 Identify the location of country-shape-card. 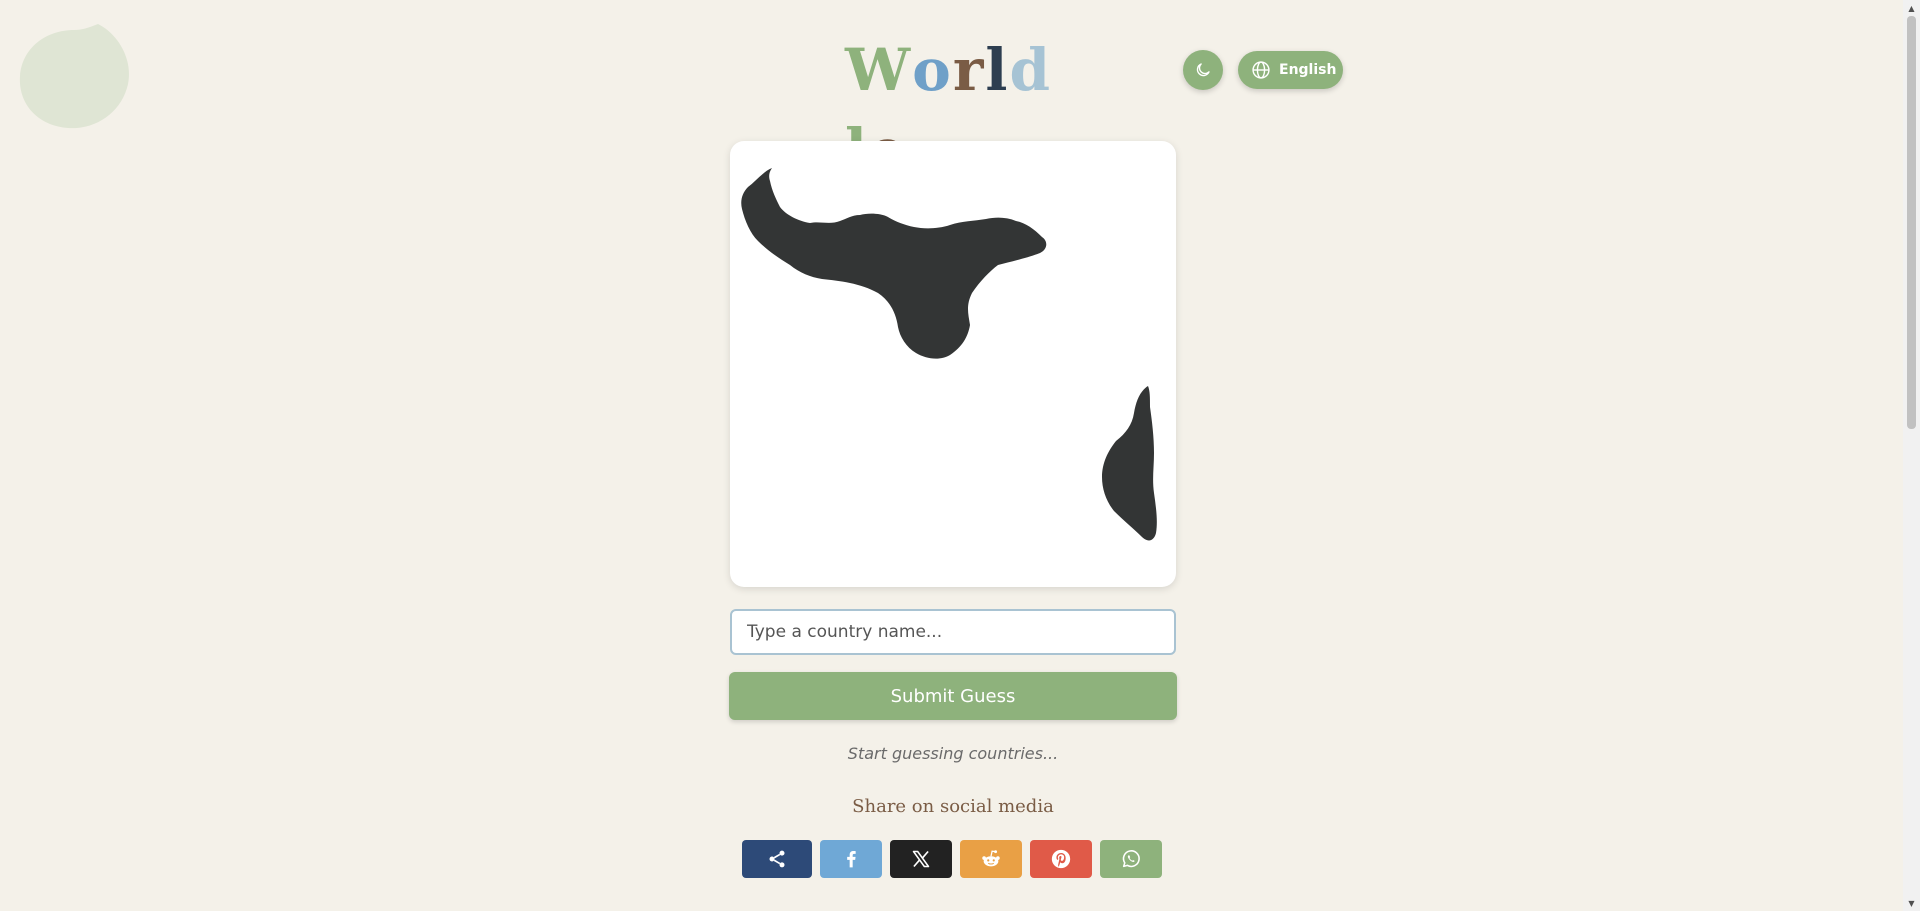
(953, 364).